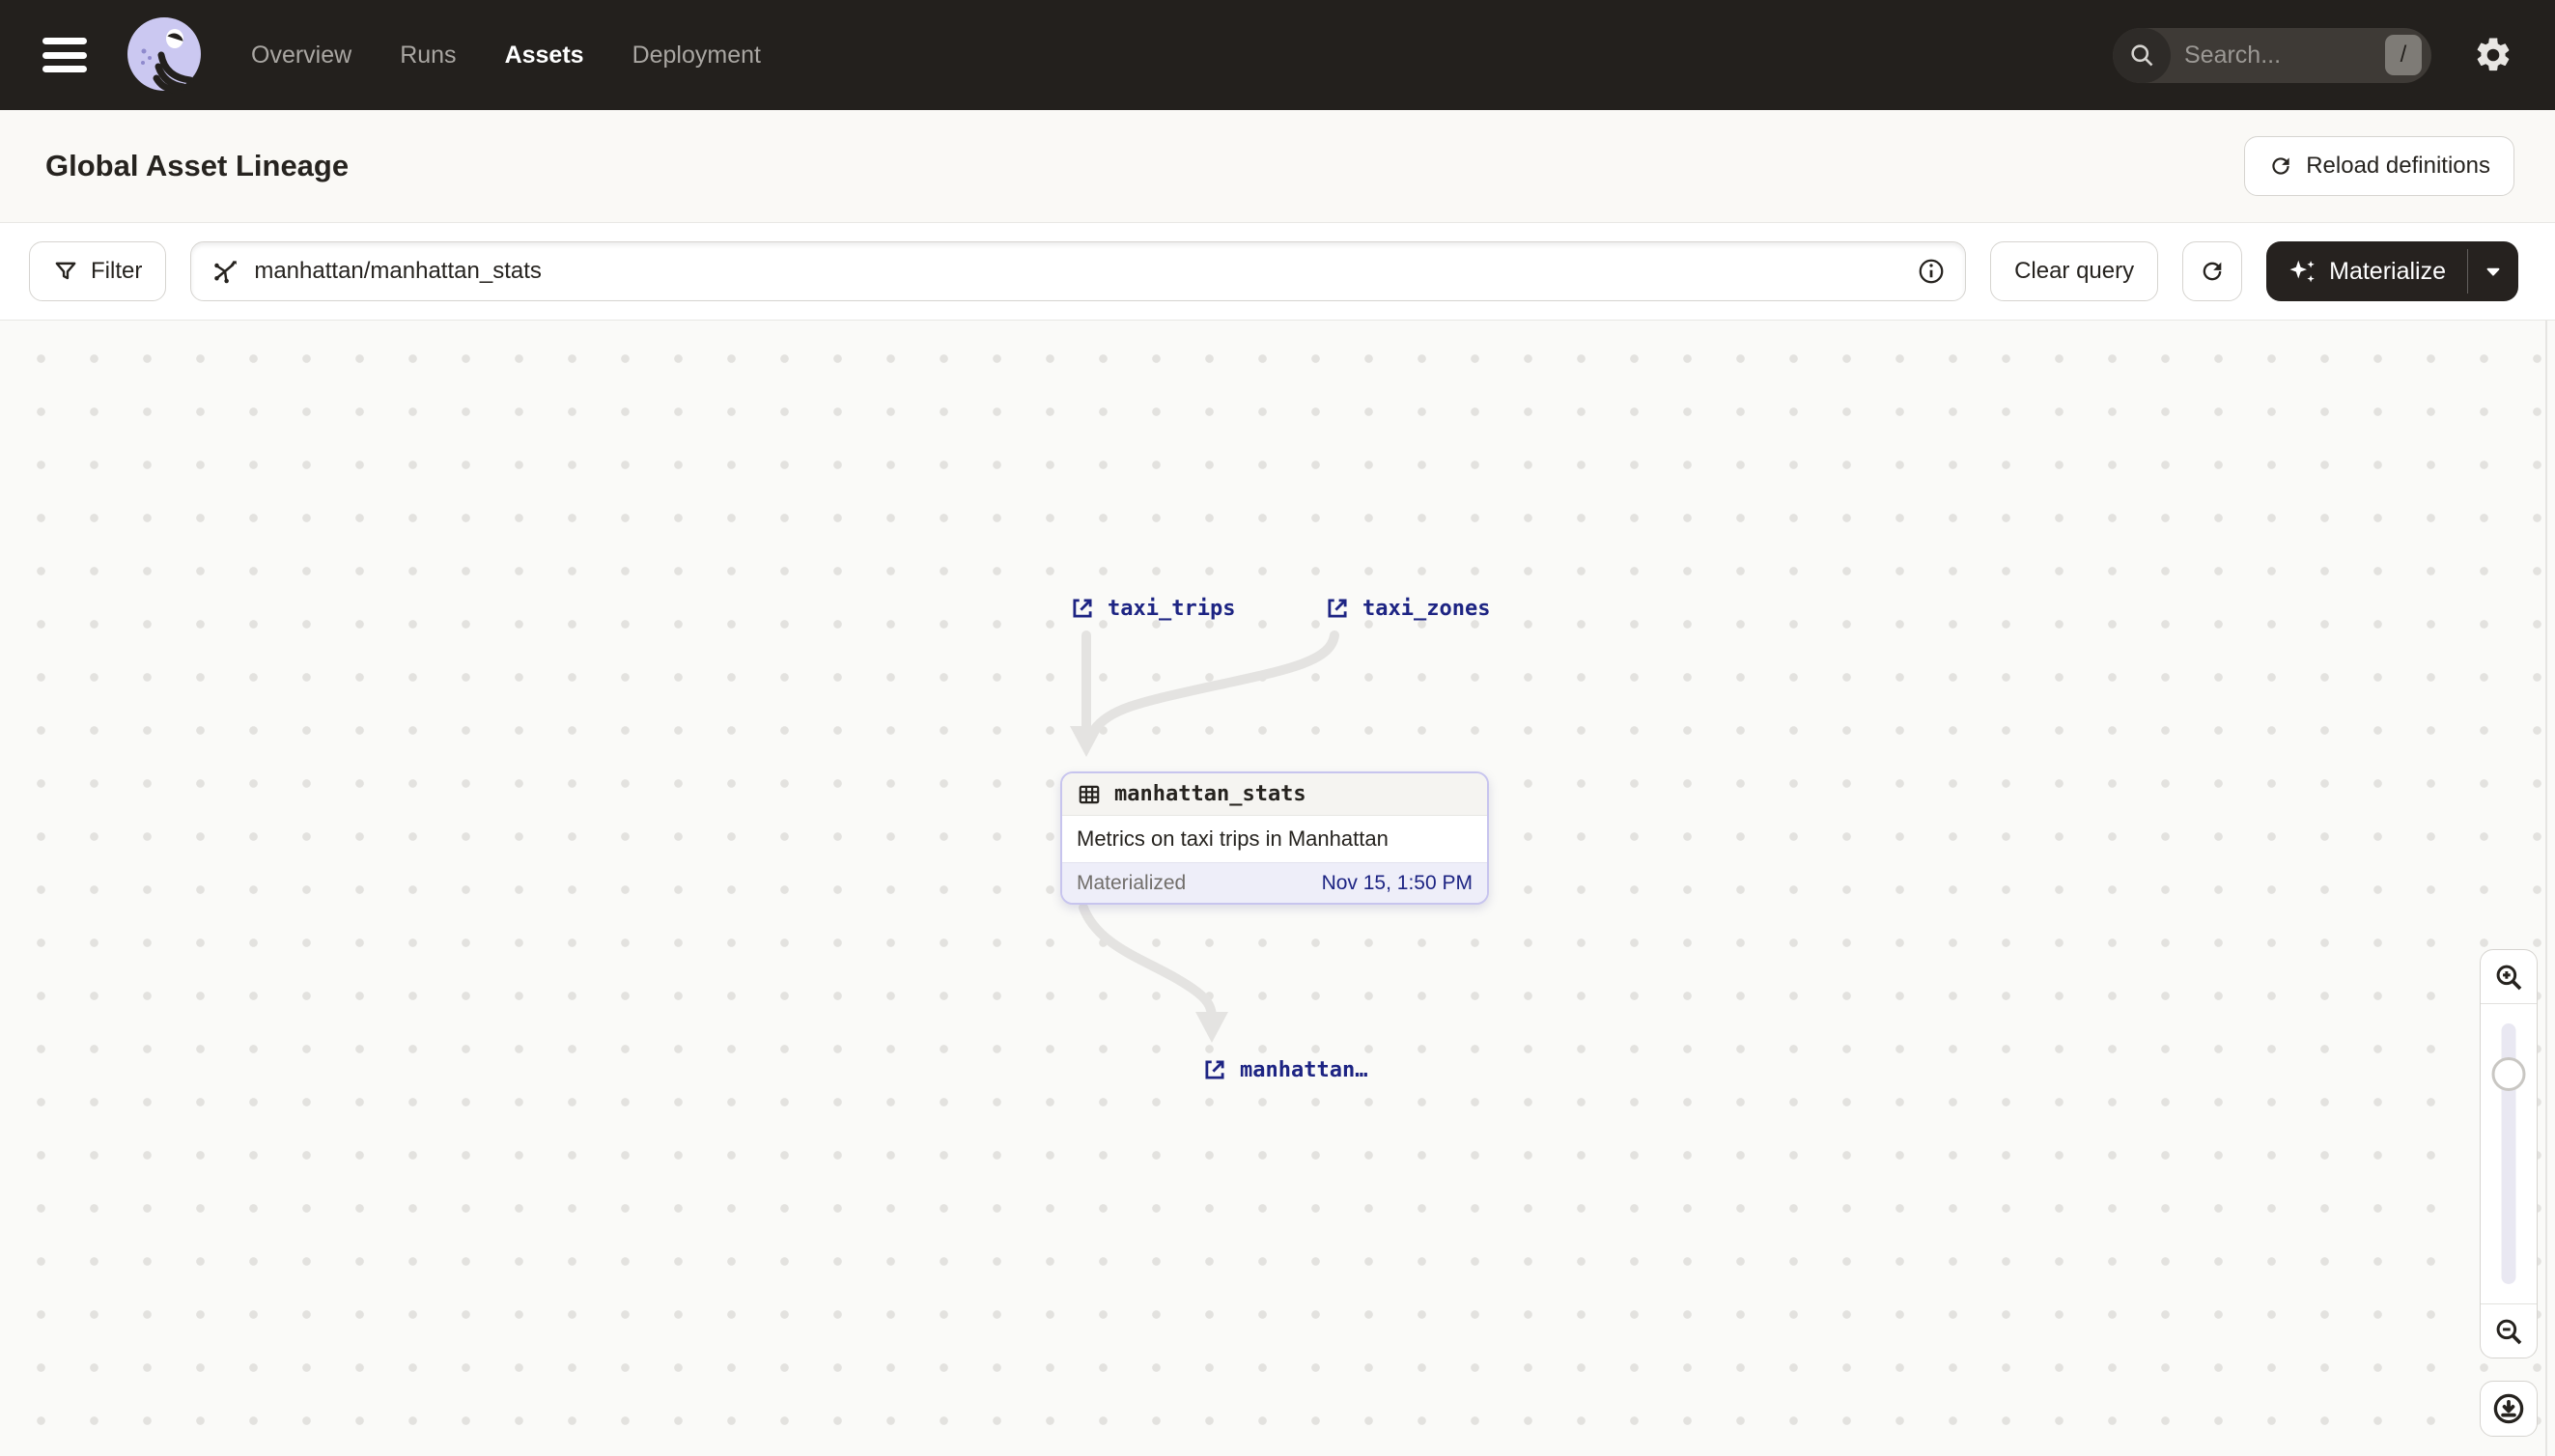  I want to click on zoom-in-button, so click(2509, 977).